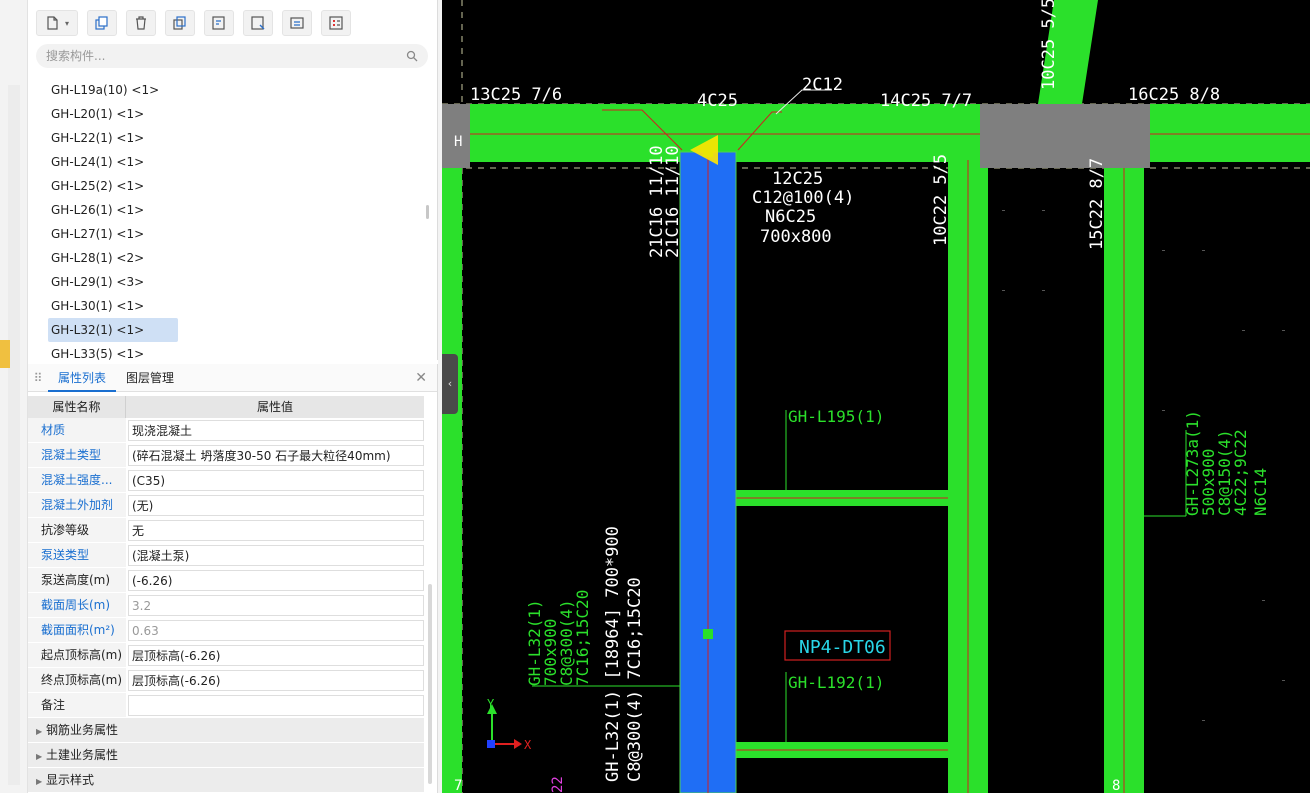 Image resolution: width=1310 pixels, height=793 pixels. I want to click on label-2c12: 2C12, so click(822, 85).